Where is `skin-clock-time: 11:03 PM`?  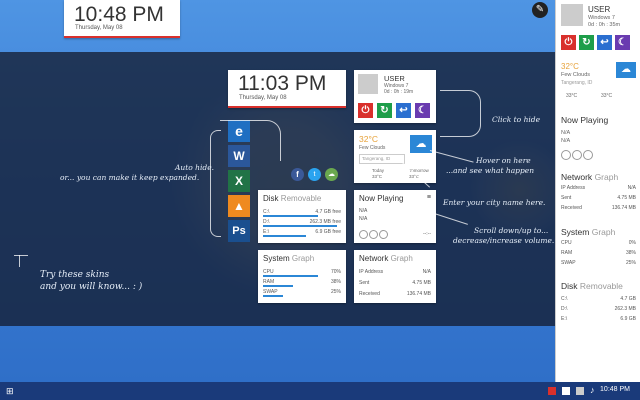
skin-clock-time: 11:03 PM is located at coordinates (282, 83).